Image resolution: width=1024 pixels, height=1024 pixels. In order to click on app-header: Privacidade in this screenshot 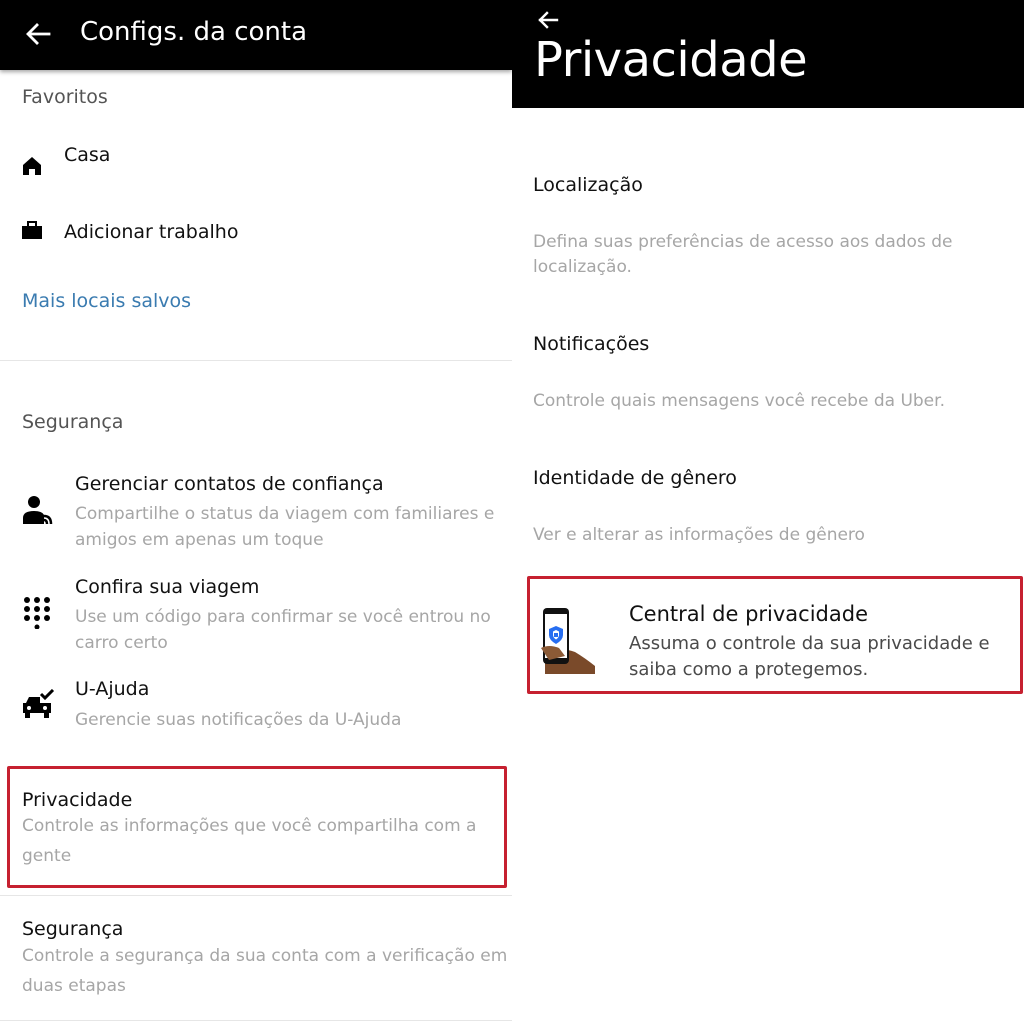, I will do `click(768, 54)`.